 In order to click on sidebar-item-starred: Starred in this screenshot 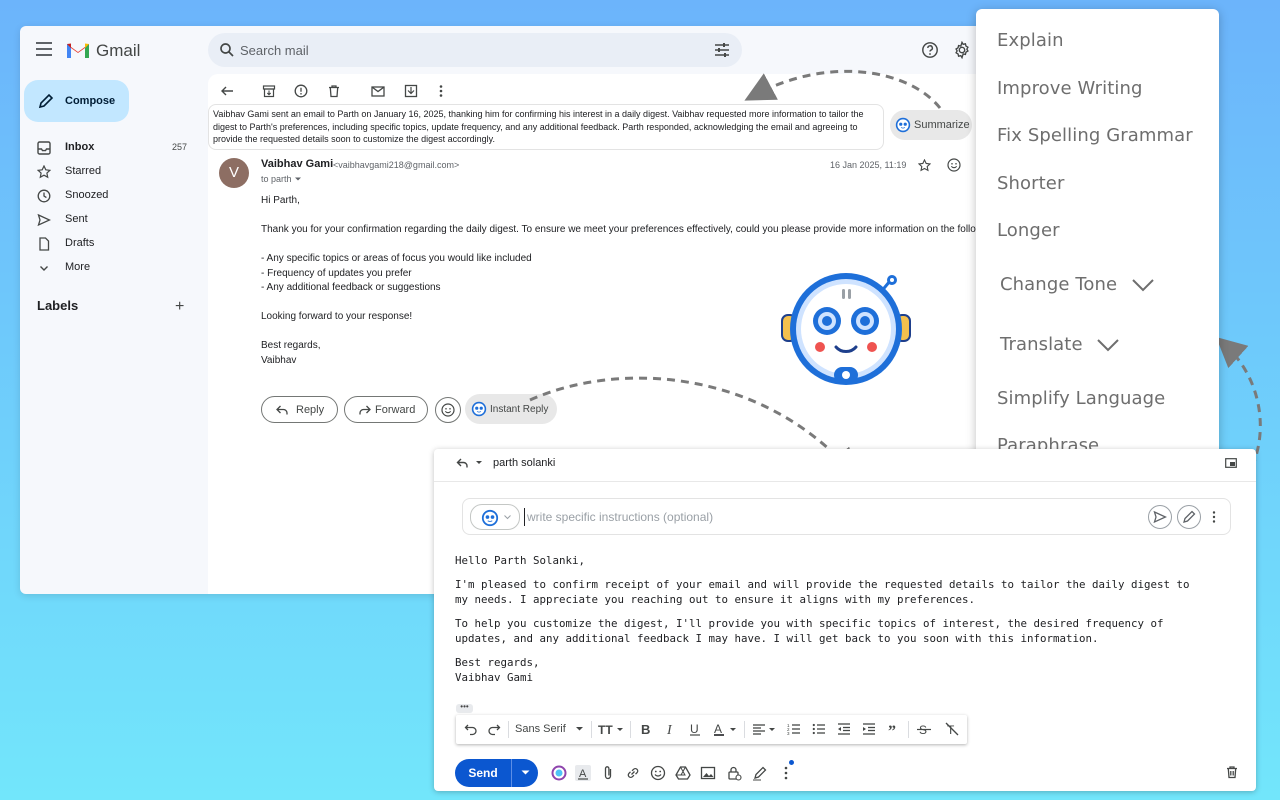, I will do `click(110, 172)`.